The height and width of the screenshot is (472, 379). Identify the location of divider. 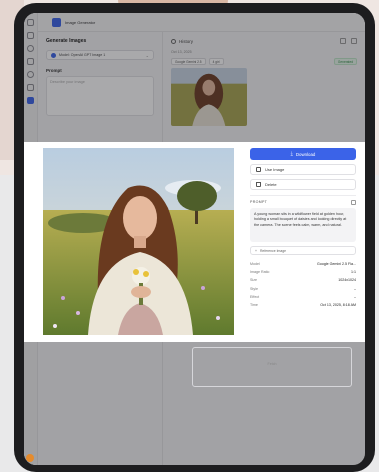
(303, 195).